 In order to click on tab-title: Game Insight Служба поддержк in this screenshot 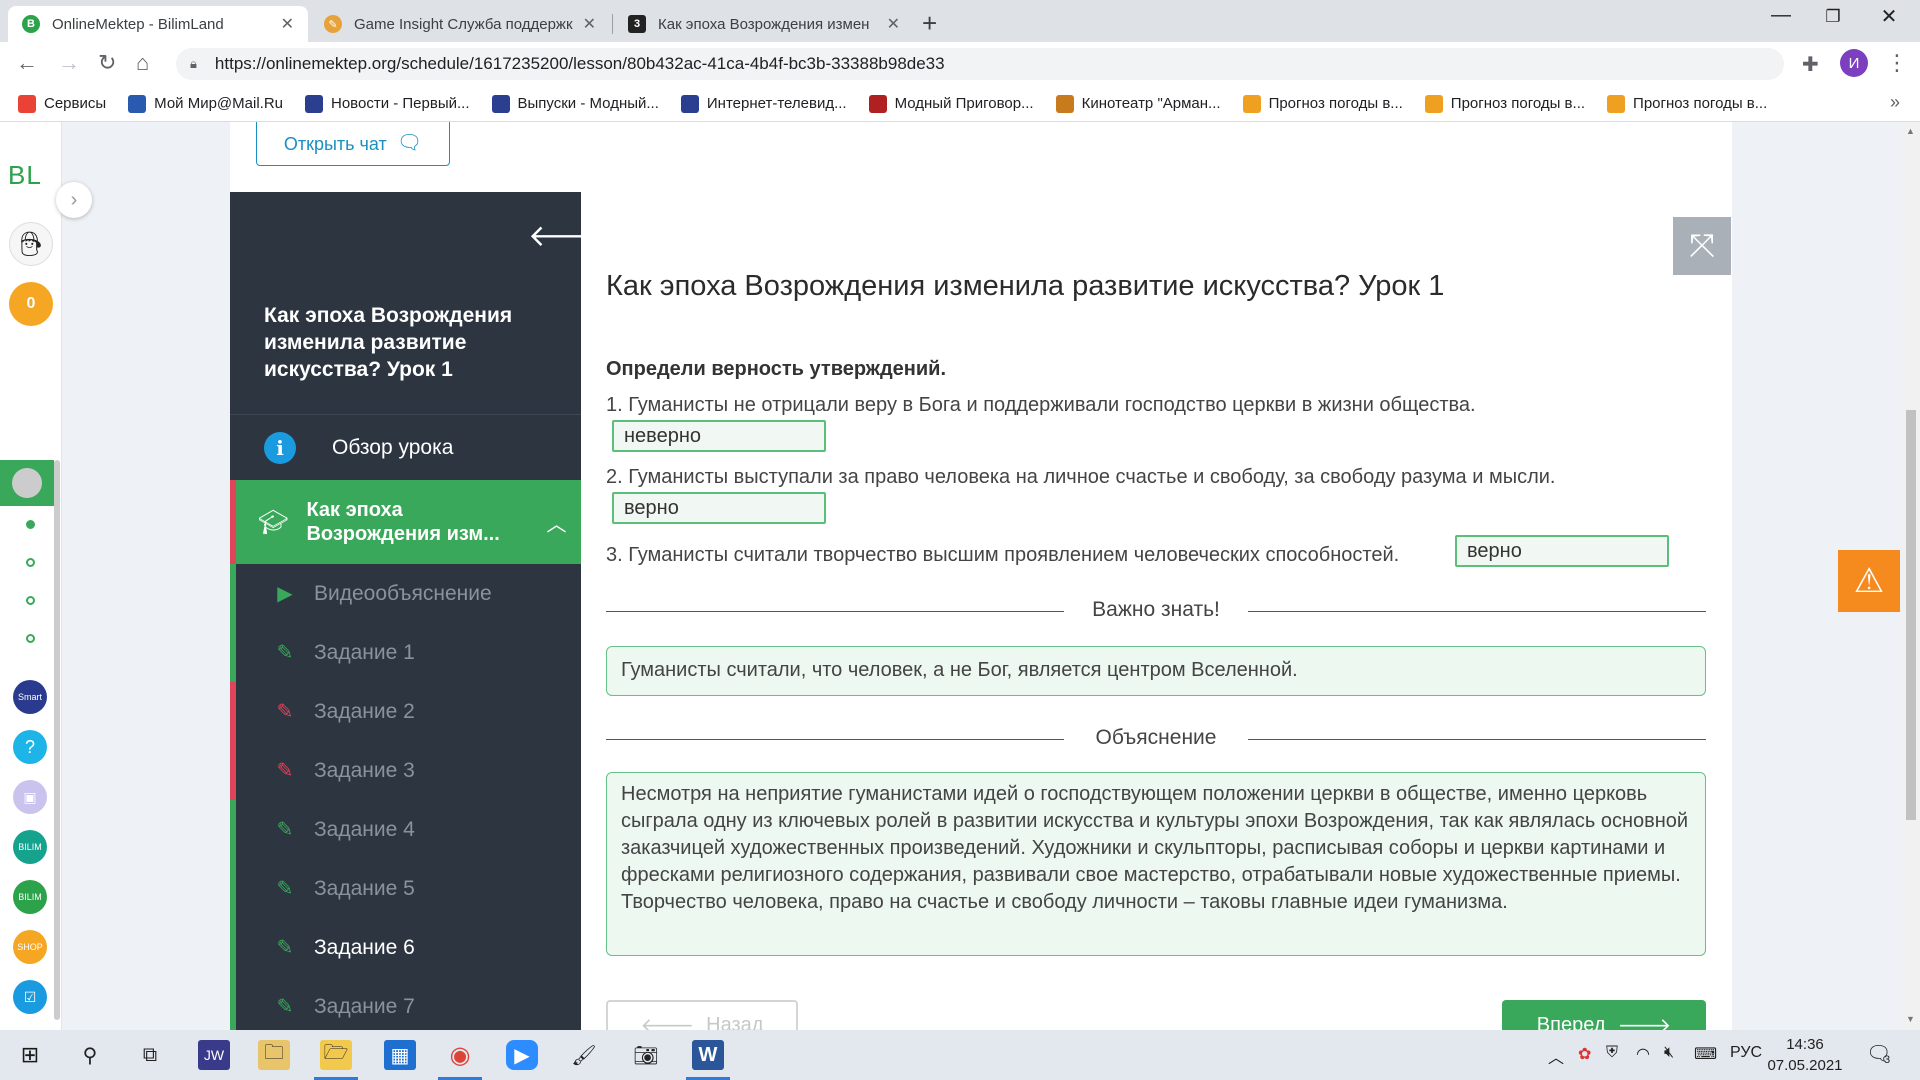, I will do `click(463, 24)`.